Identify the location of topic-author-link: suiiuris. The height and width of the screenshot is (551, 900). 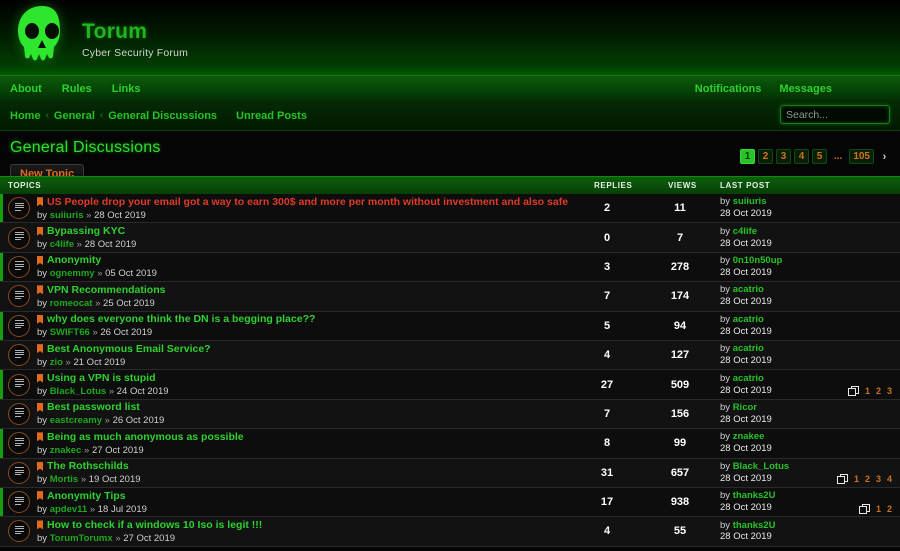
(67, 215).